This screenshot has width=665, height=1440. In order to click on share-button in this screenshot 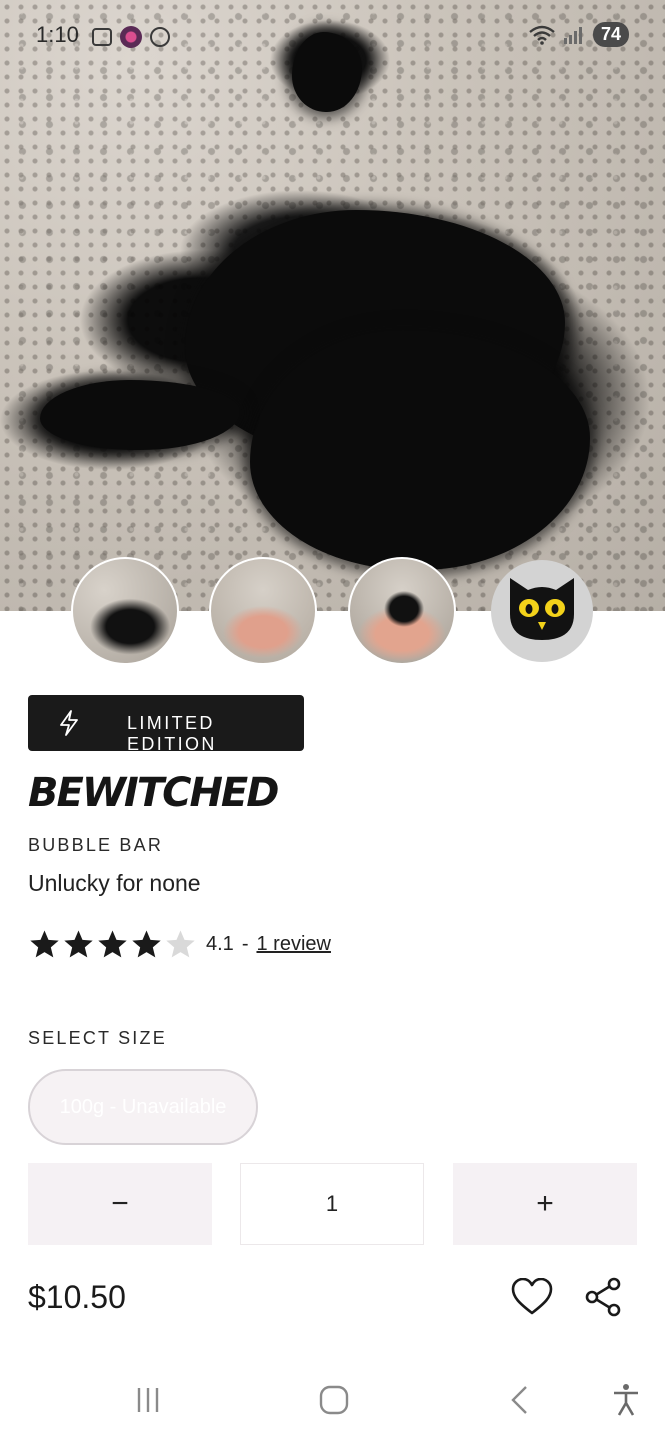, I will do `click(603, 1297)`.